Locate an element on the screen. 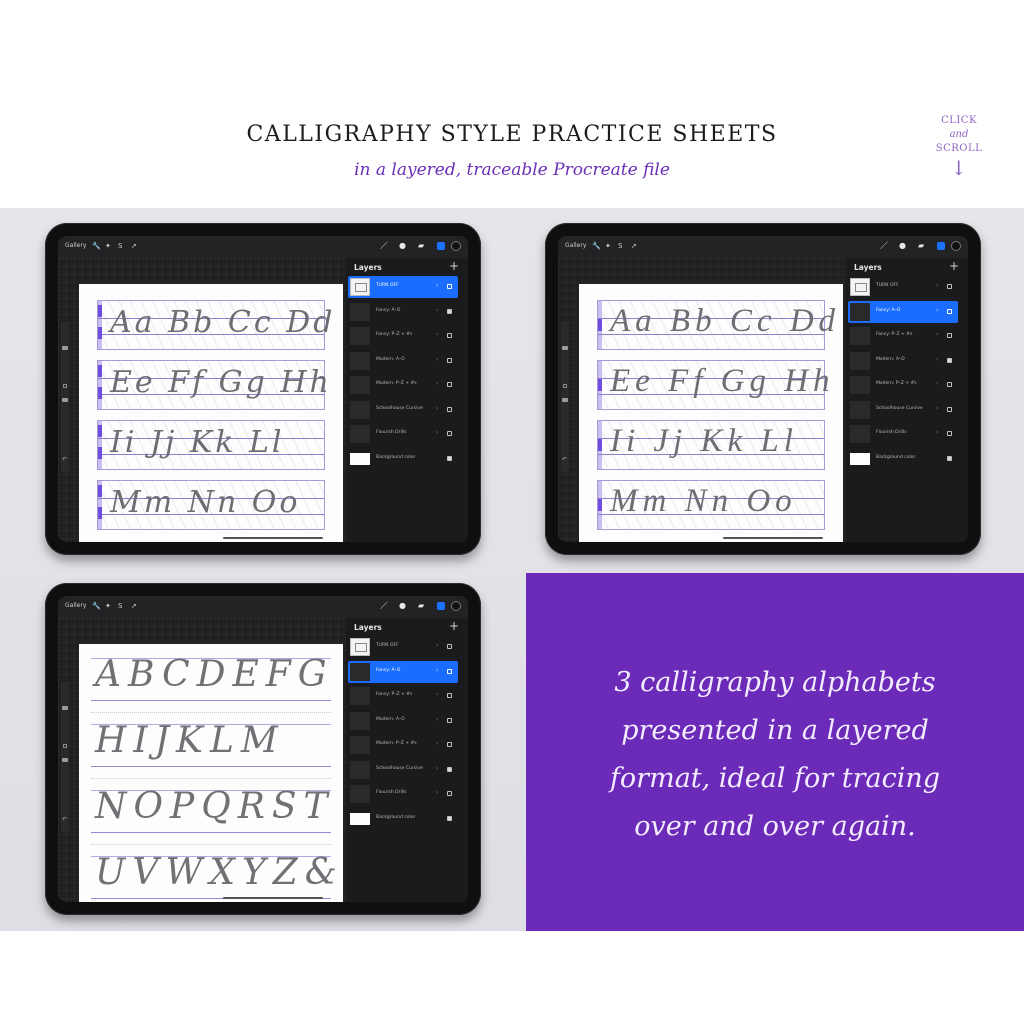  layer-item: Schoolhouse Cursive › is located at coordinates (903, 410).